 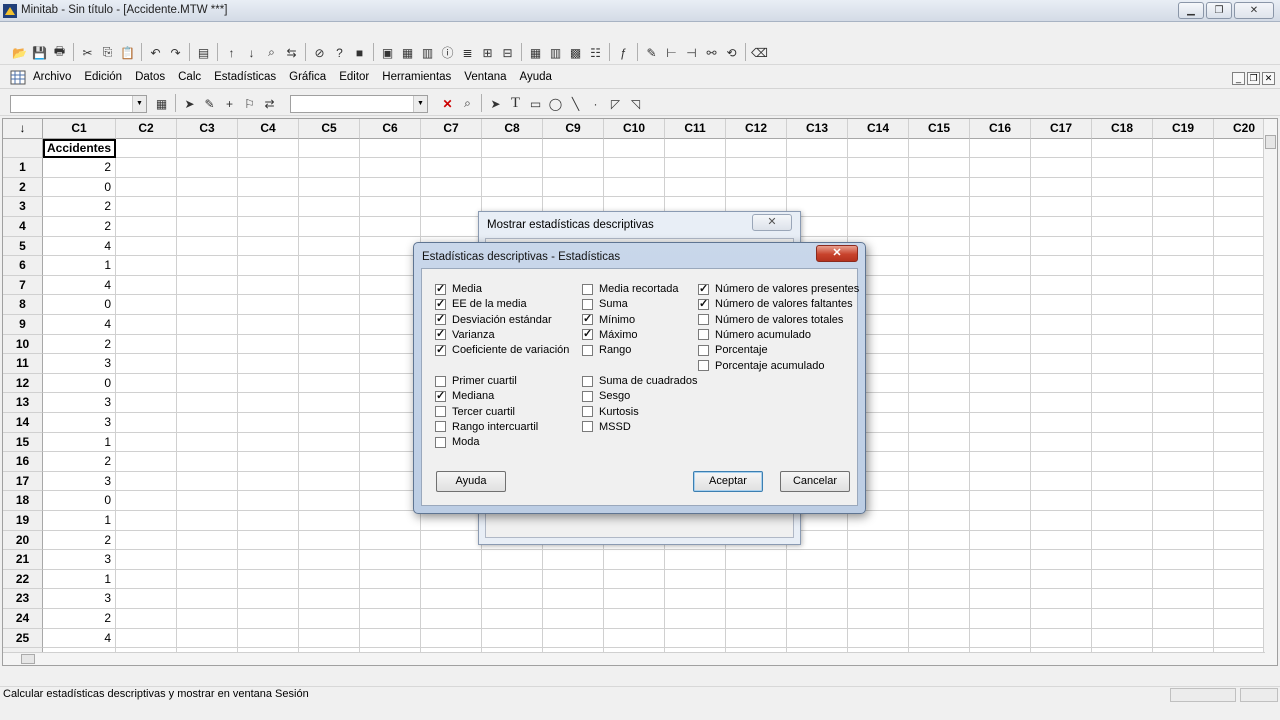 I want to click on replace-icon: ⇆, so click(x=291, y=52).